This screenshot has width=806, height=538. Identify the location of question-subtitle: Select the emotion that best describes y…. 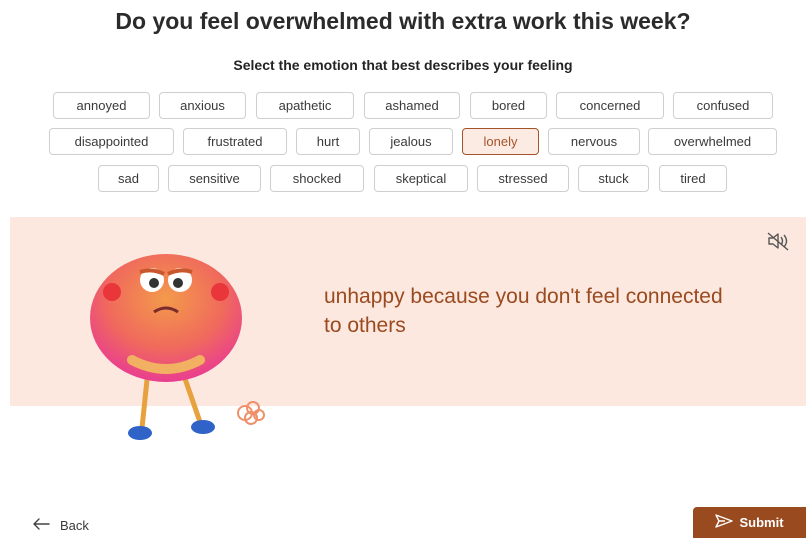
(403, 65).